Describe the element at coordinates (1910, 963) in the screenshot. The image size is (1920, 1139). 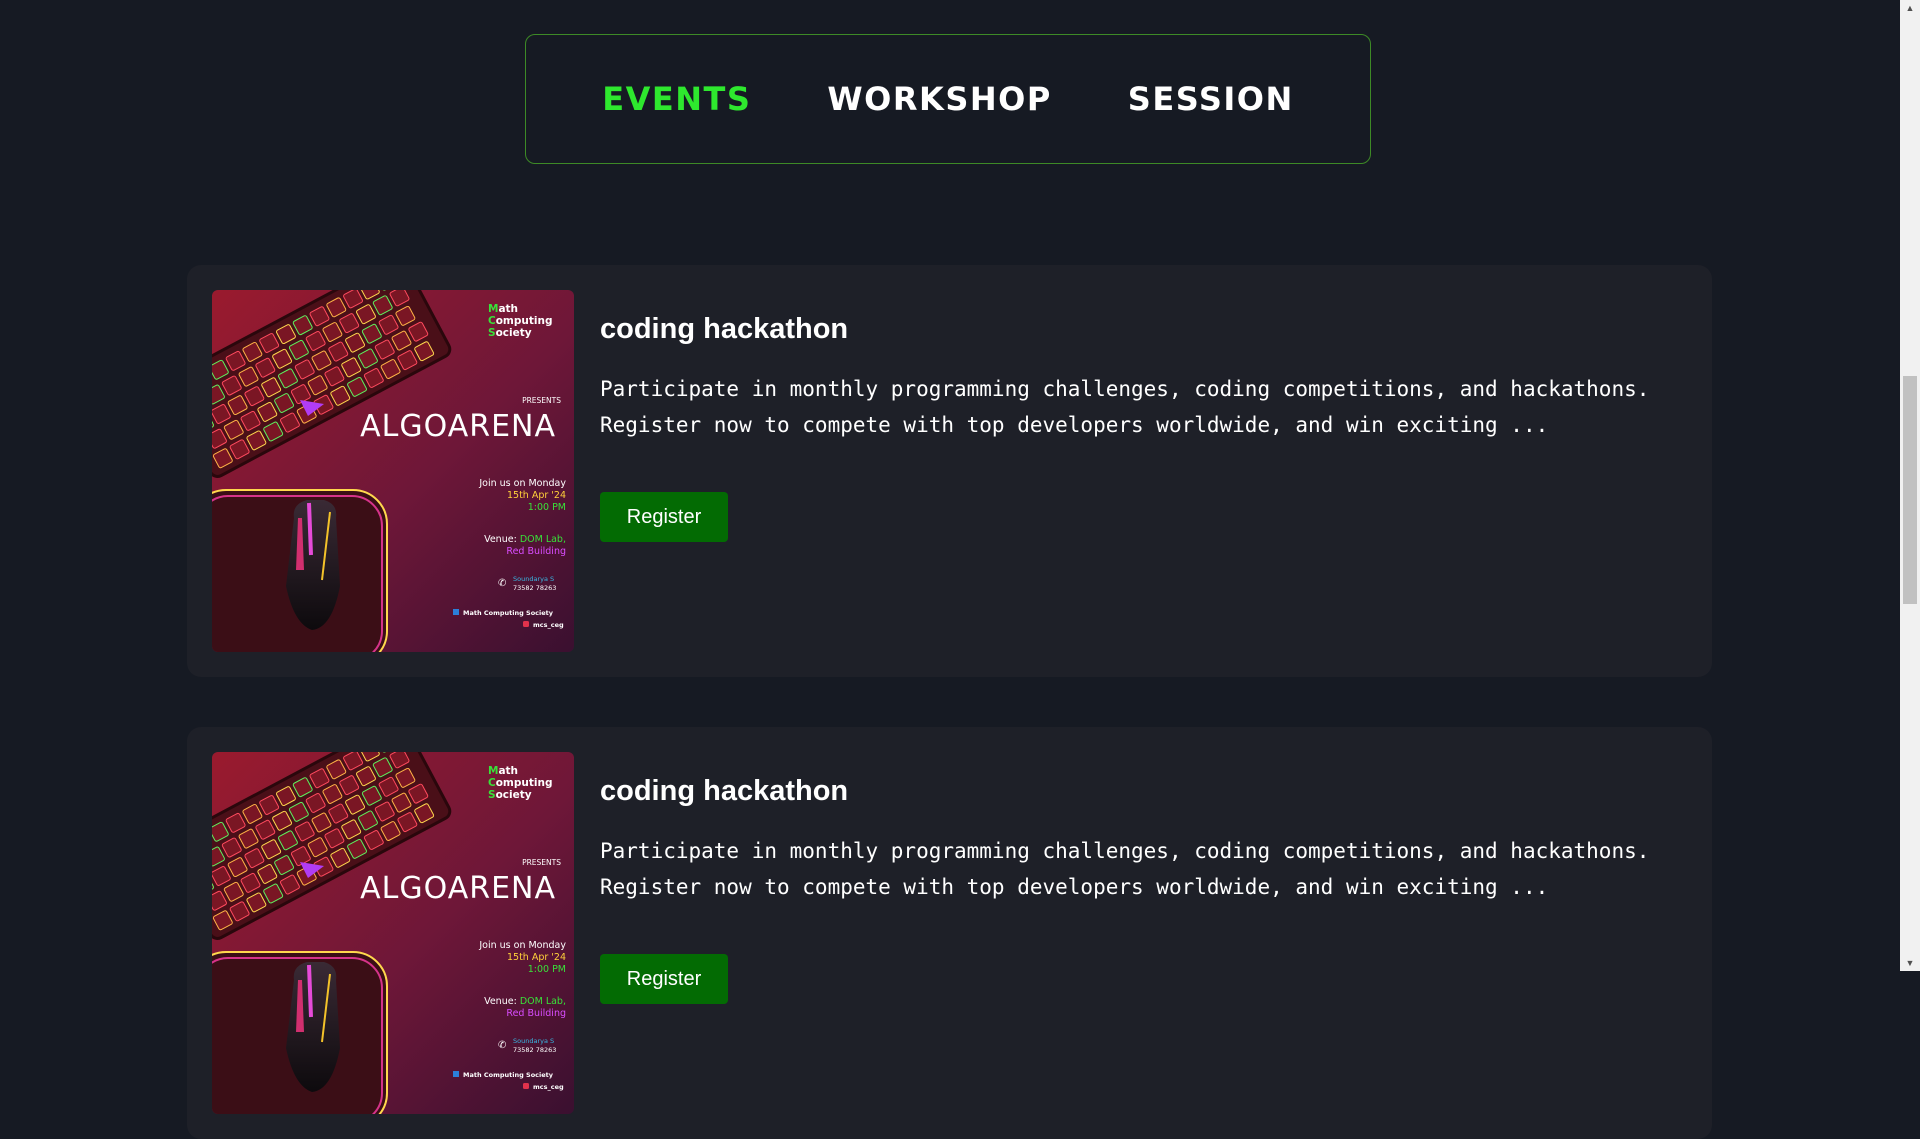
I see `scroll-down-icon: ▼` at that location.